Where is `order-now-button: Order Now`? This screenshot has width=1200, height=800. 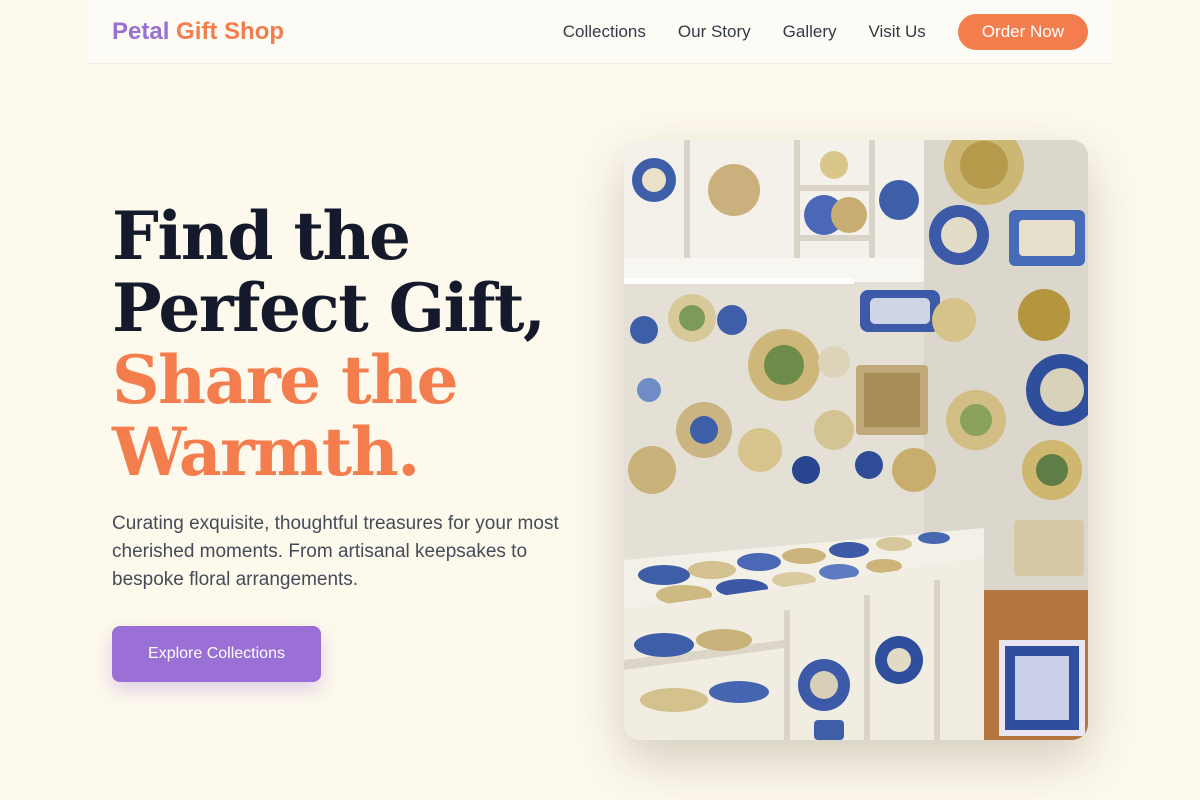
order-now-button: Order Now is located at coordinates (1022, 32).